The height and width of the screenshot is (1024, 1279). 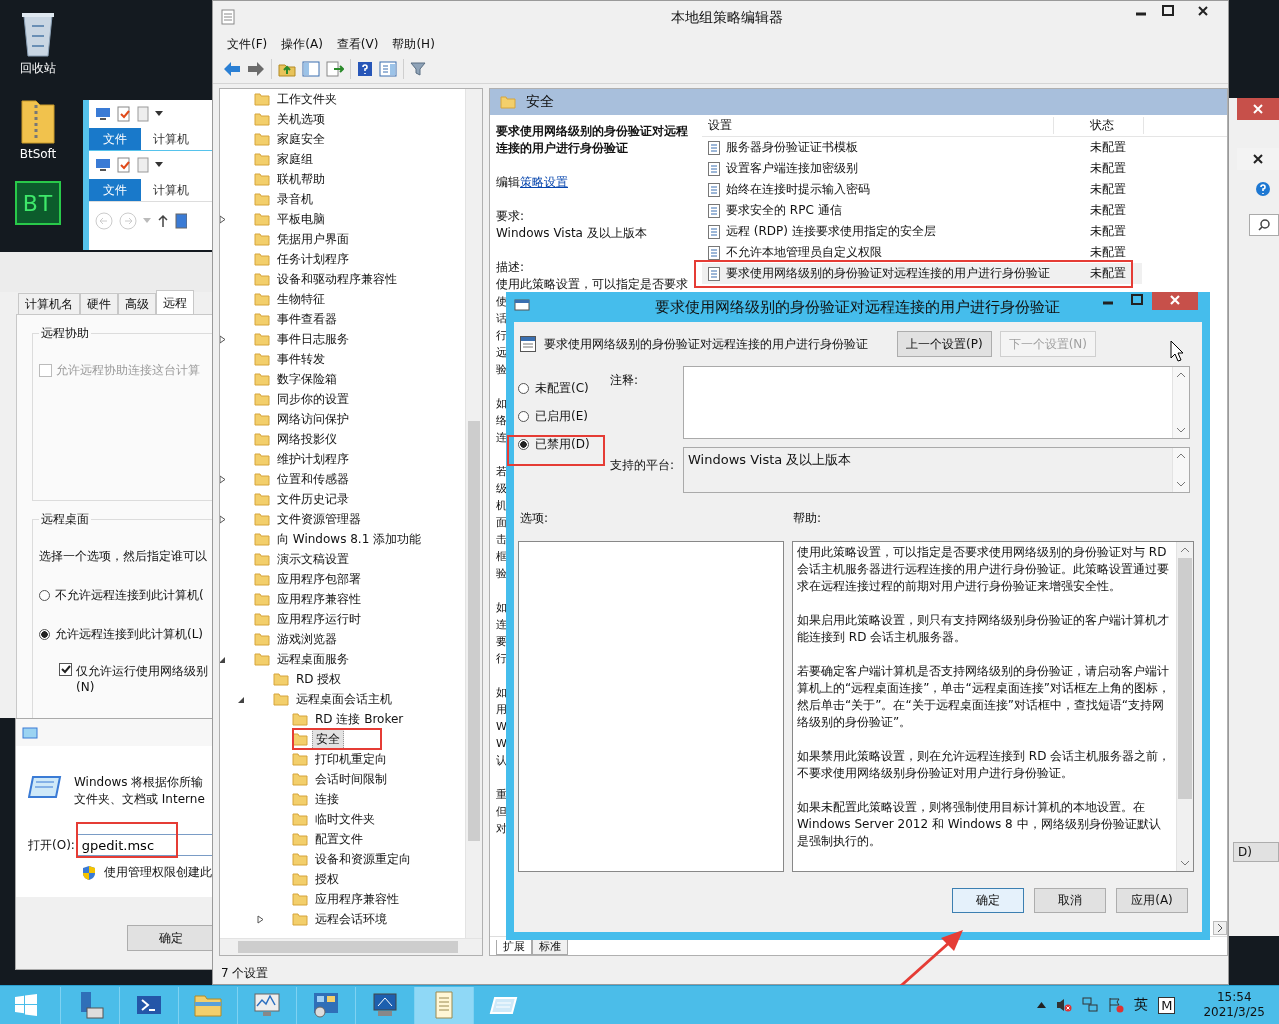 What do you see at coordinates (1141, 1005) in the screenshot?
I see `input-method-indicator: 英` at bounding box center [1141, 1005].